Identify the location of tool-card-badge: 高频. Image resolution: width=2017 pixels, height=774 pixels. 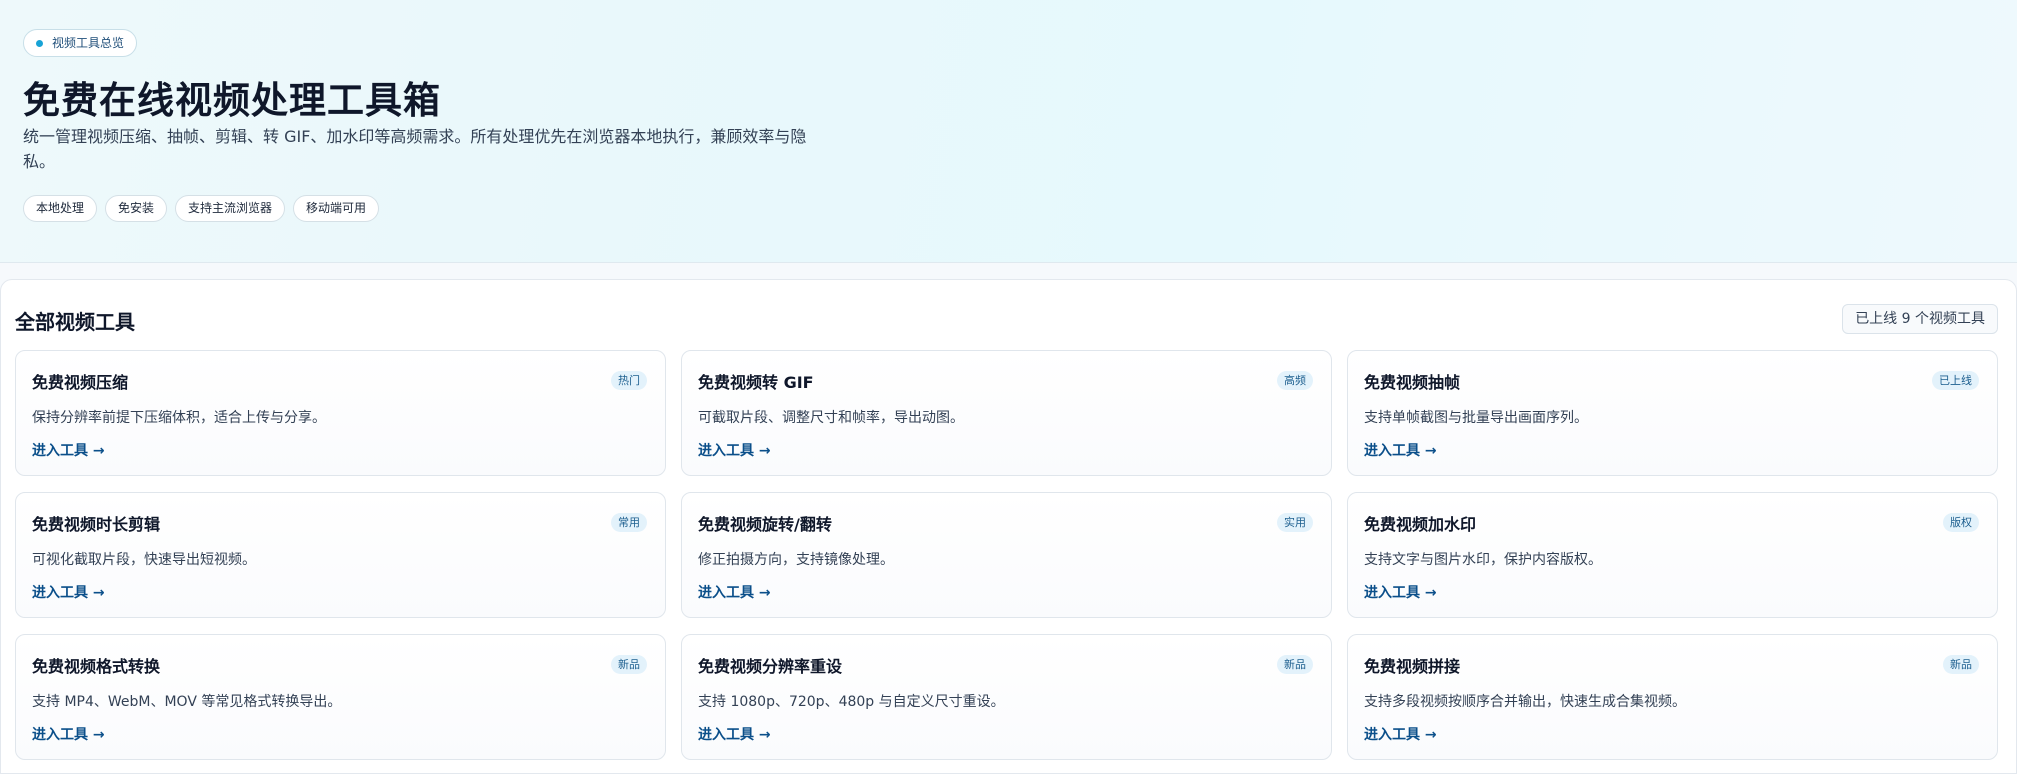
(1295, 380).